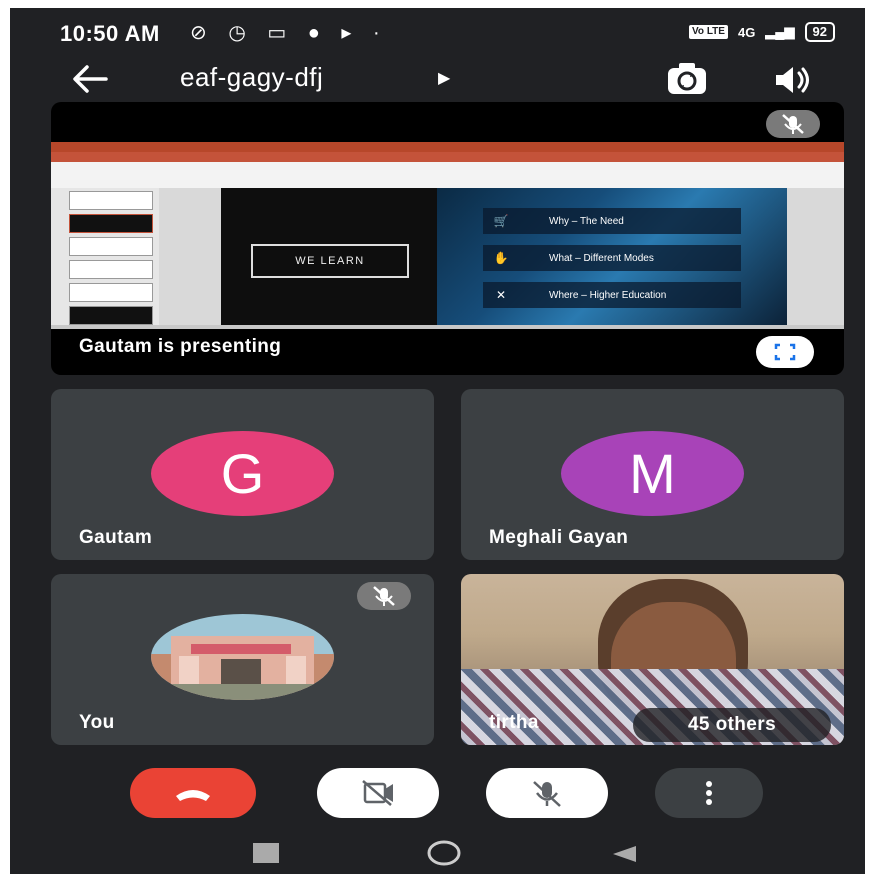 The width and height of the screenshot is (875, 874). I want to click on status-time: 10:50 AM, so click(110, 33).